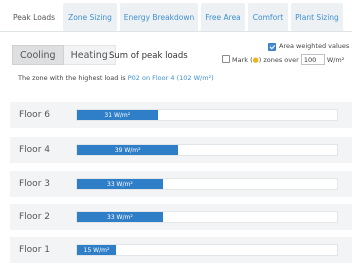  What do you see at coordinates (159, 17) in the screenshot?
I see `tab-energy-breakdown: Energy Breakdown` at bounding box center [159, 17].